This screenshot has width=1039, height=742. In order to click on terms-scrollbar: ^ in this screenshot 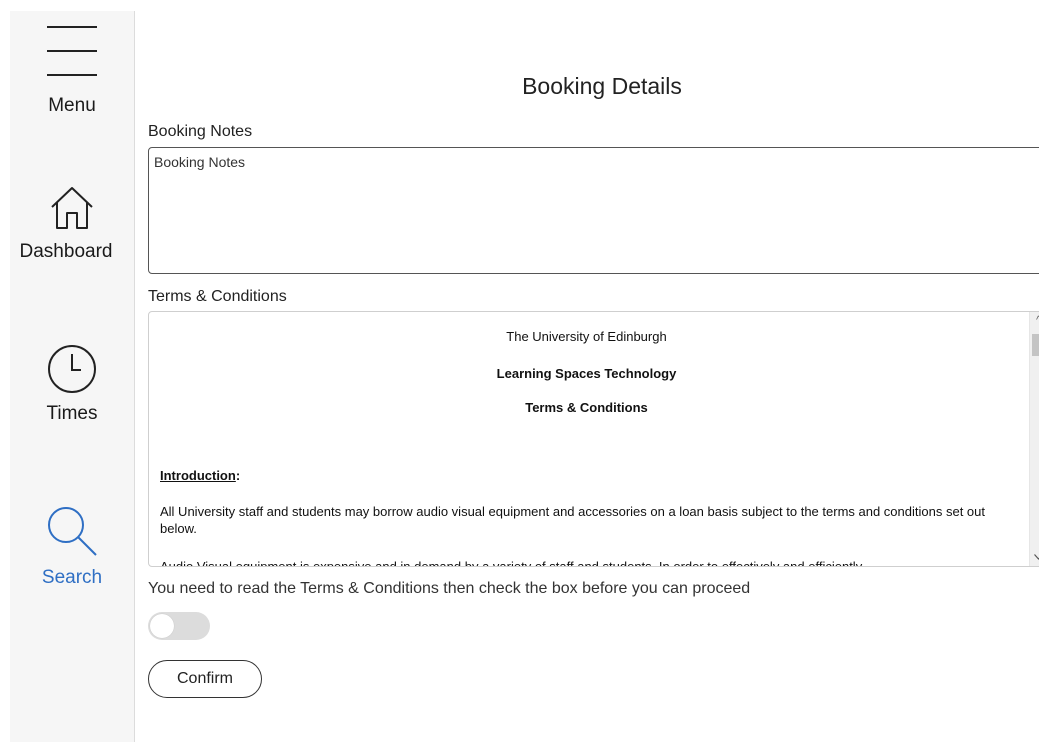, I will do `click(1034, 439)`.